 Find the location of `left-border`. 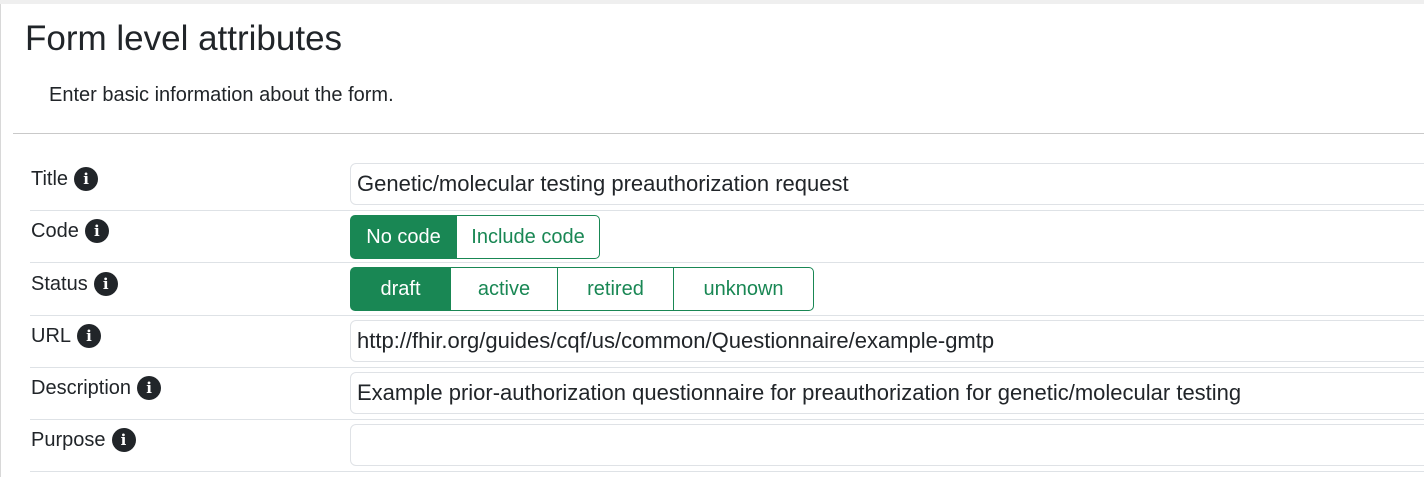

left-border is located at coordinates (0, 240).